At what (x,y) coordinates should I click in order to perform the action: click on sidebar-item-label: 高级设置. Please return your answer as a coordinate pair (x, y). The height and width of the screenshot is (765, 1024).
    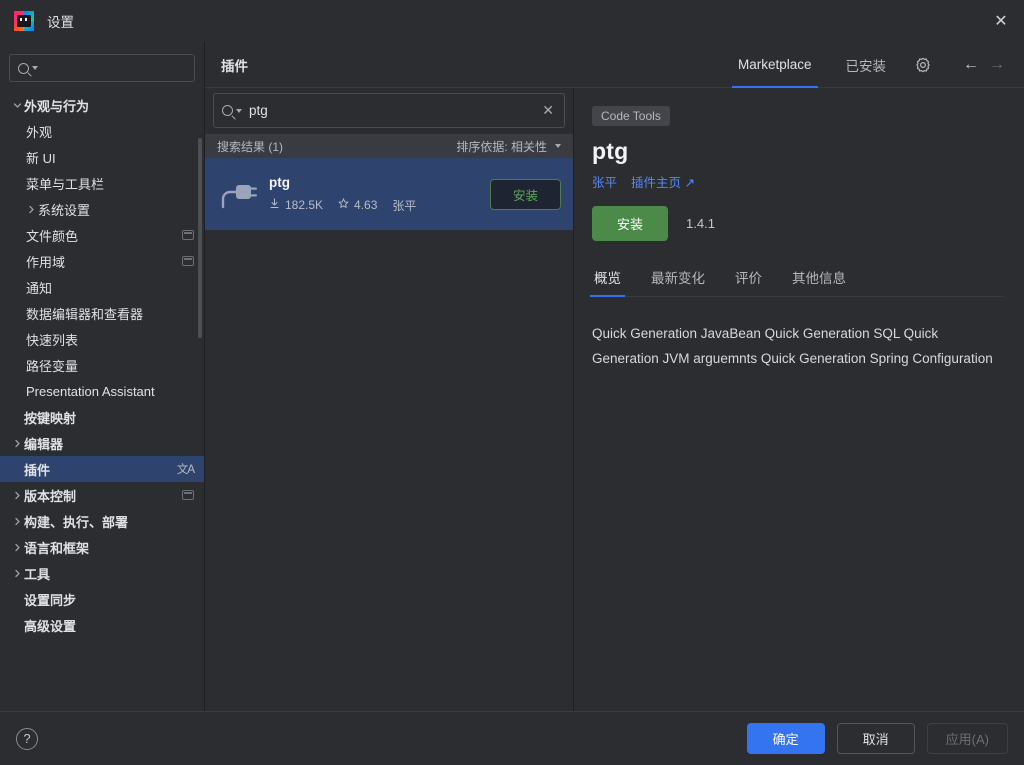
    Looking at the image, I should click on (50, 626).